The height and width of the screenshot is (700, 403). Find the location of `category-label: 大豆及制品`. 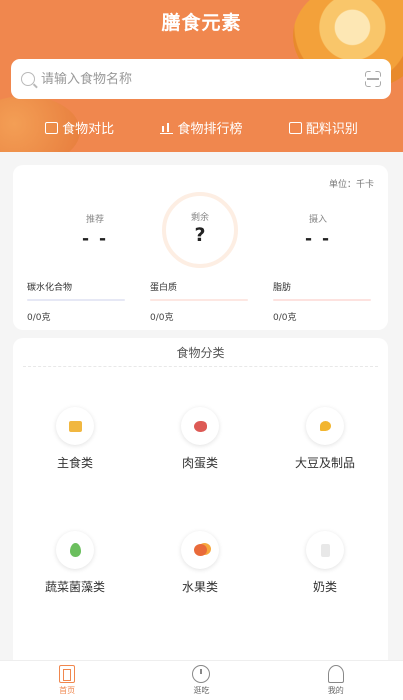

category-label: 大豆及制品 is located at coordinates (324, 463).